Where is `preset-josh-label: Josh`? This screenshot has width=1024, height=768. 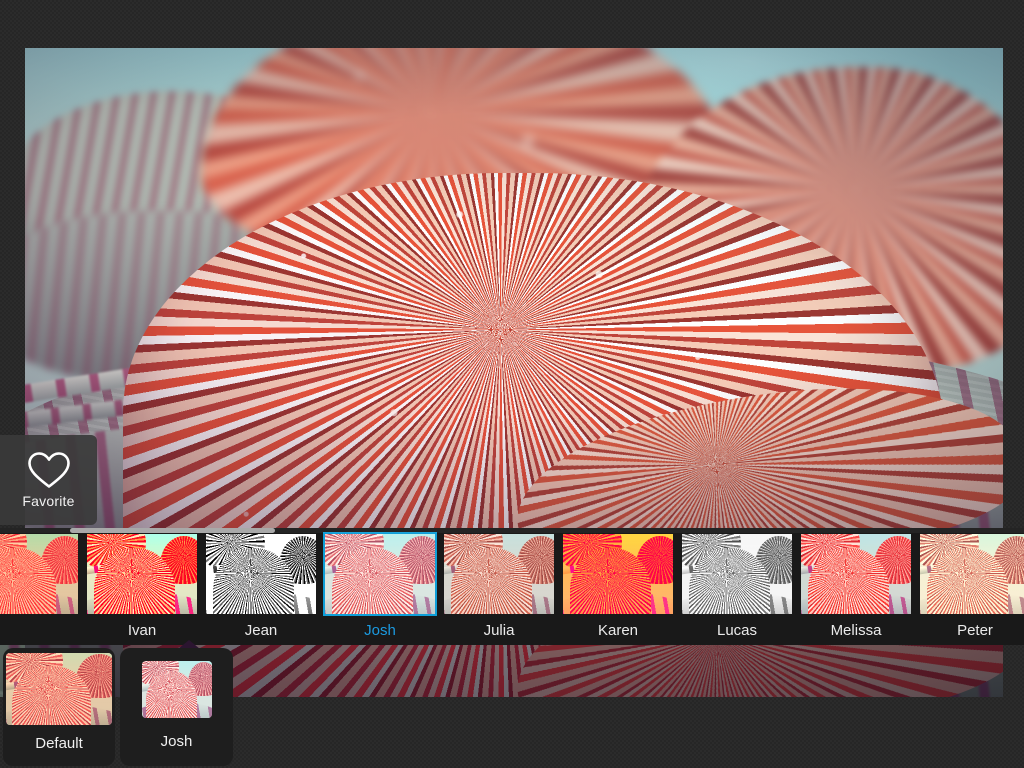 preset-josh-label: Josh is located at coordinates (176, 741).